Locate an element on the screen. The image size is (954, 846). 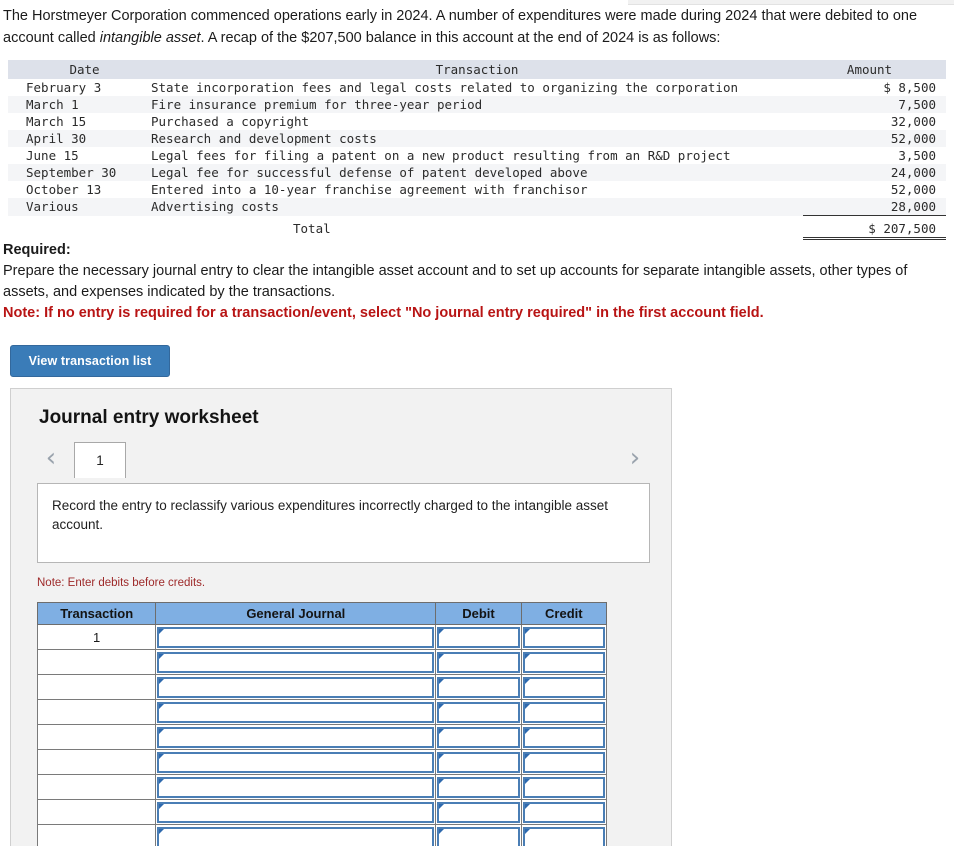
recap-total-row: Total $ 207,500 is located at coordinates (477, 229).